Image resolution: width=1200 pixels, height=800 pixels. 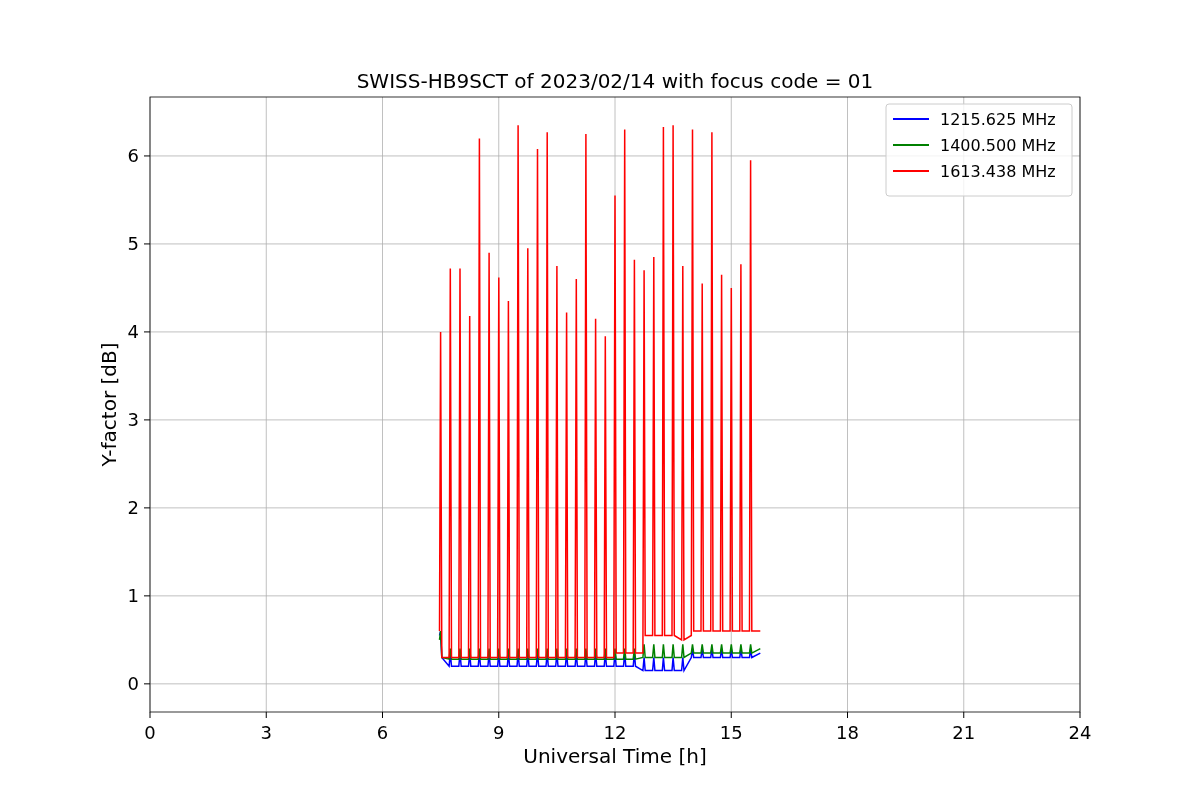 What do you see at coordinates (133, 332) in the screenshot?
I see `tick-label: 4` at bounding box center [133, 332].